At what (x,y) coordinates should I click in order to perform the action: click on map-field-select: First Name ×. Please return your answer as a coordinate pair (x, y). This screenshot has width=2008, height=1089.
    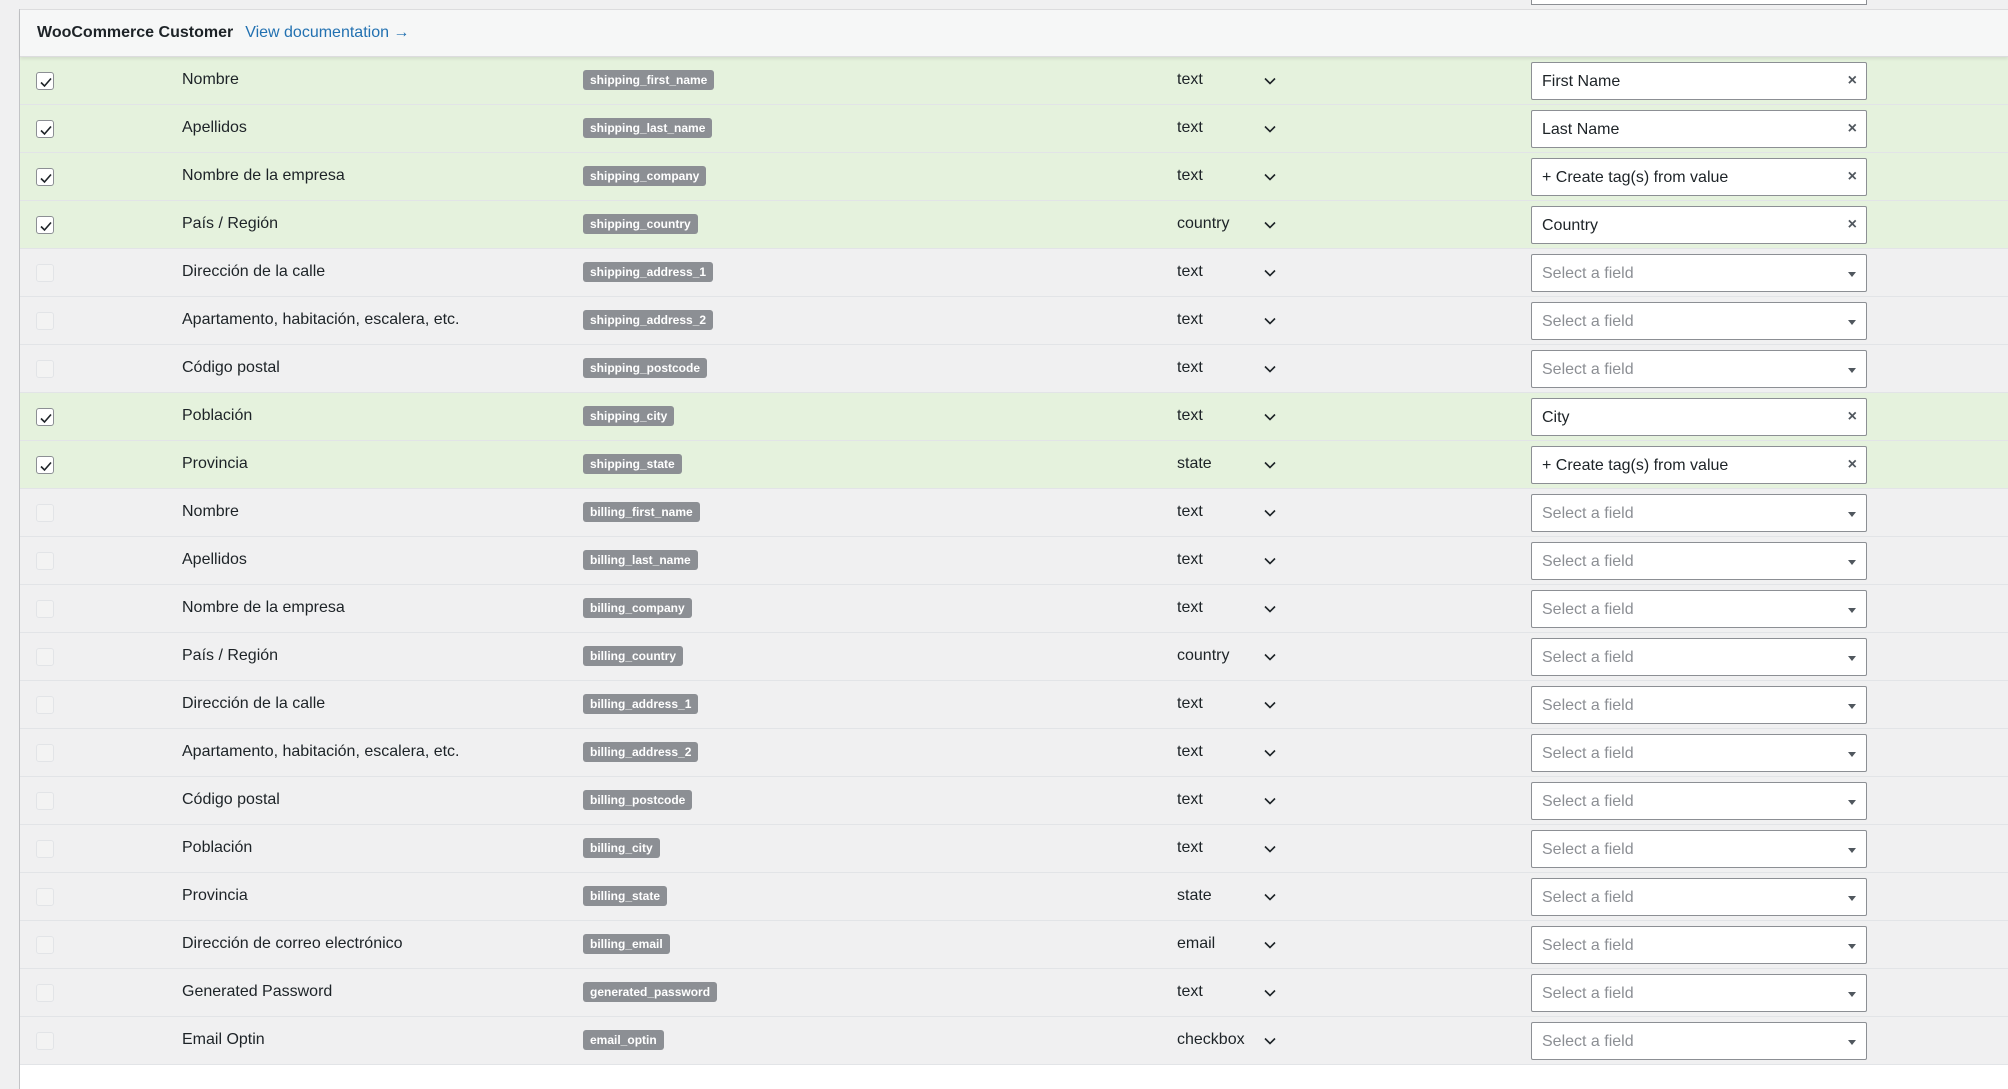
    Looking at the image, I should click on (1699, 81).